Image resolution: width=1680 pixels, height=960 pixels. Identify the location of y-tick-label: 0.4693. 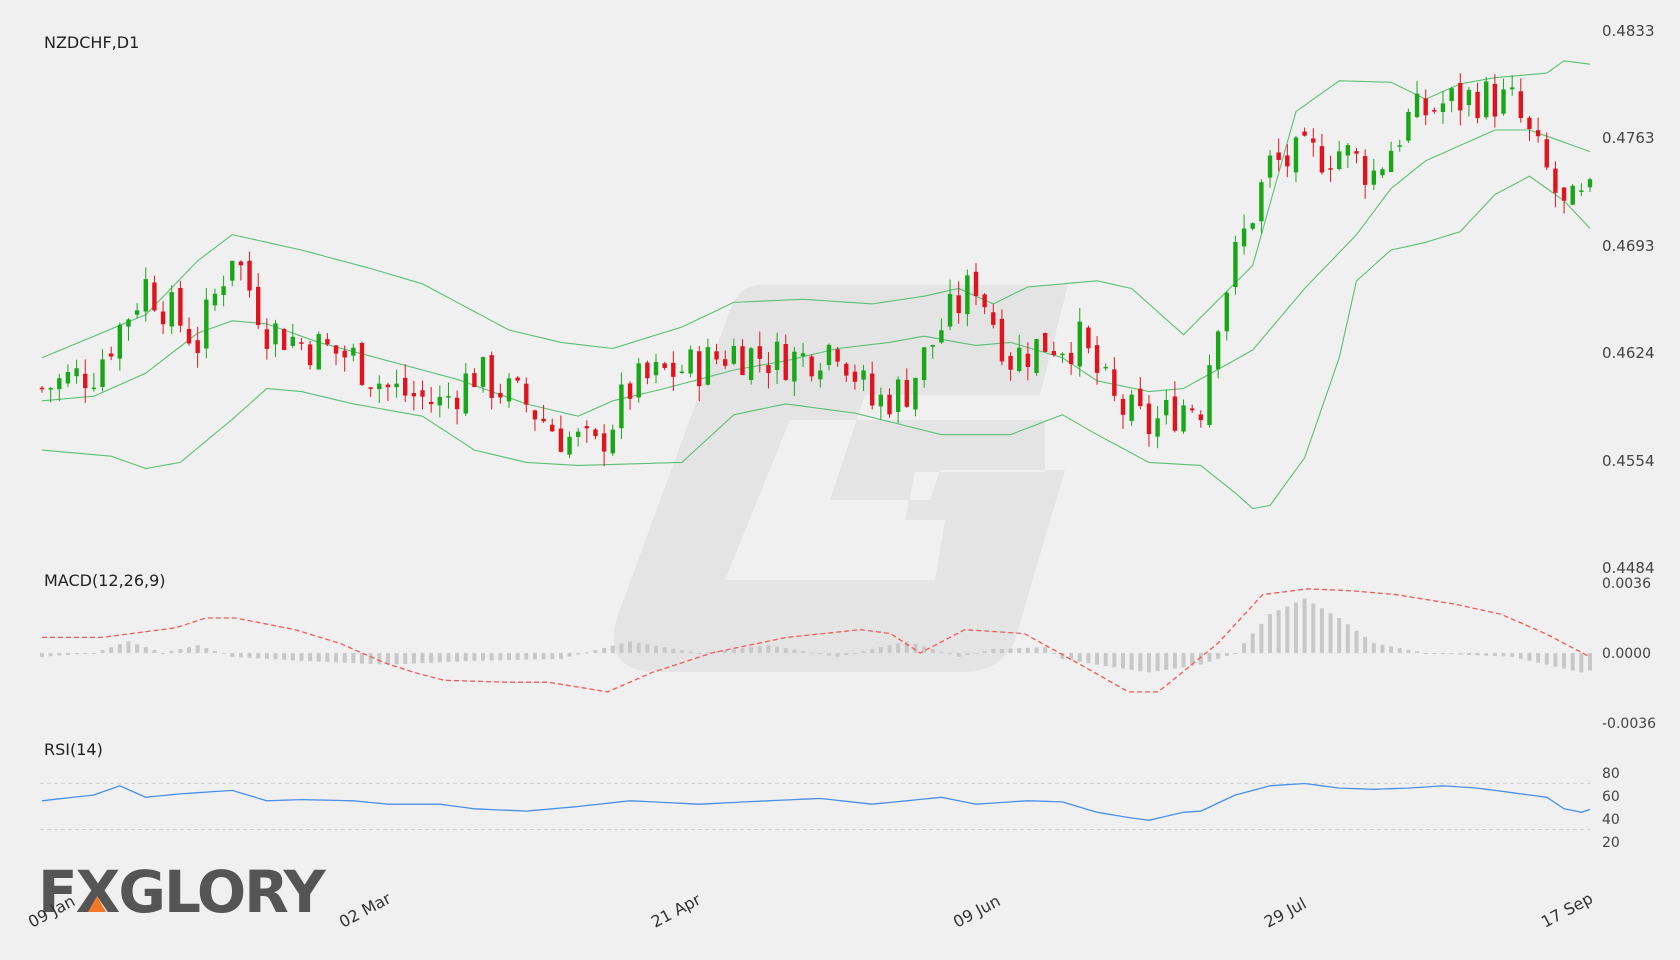
(1628, 246).